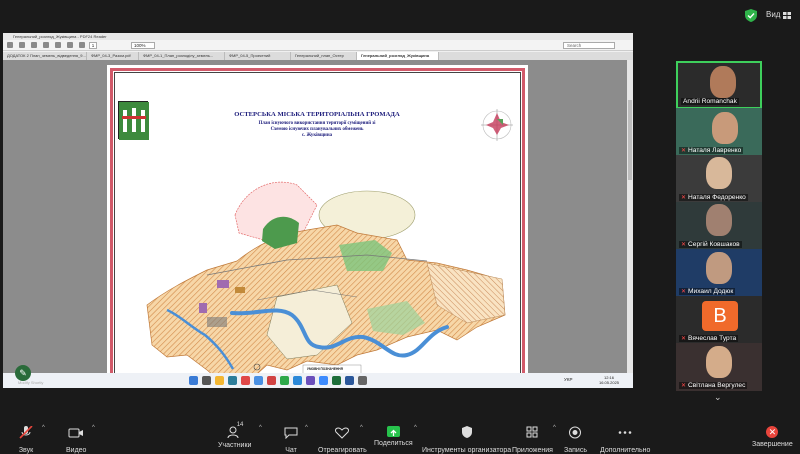 This screenshot has height=454, width=800. I want to click on participant-name: ✕ Світлана Вергулес, so click(713, 385).